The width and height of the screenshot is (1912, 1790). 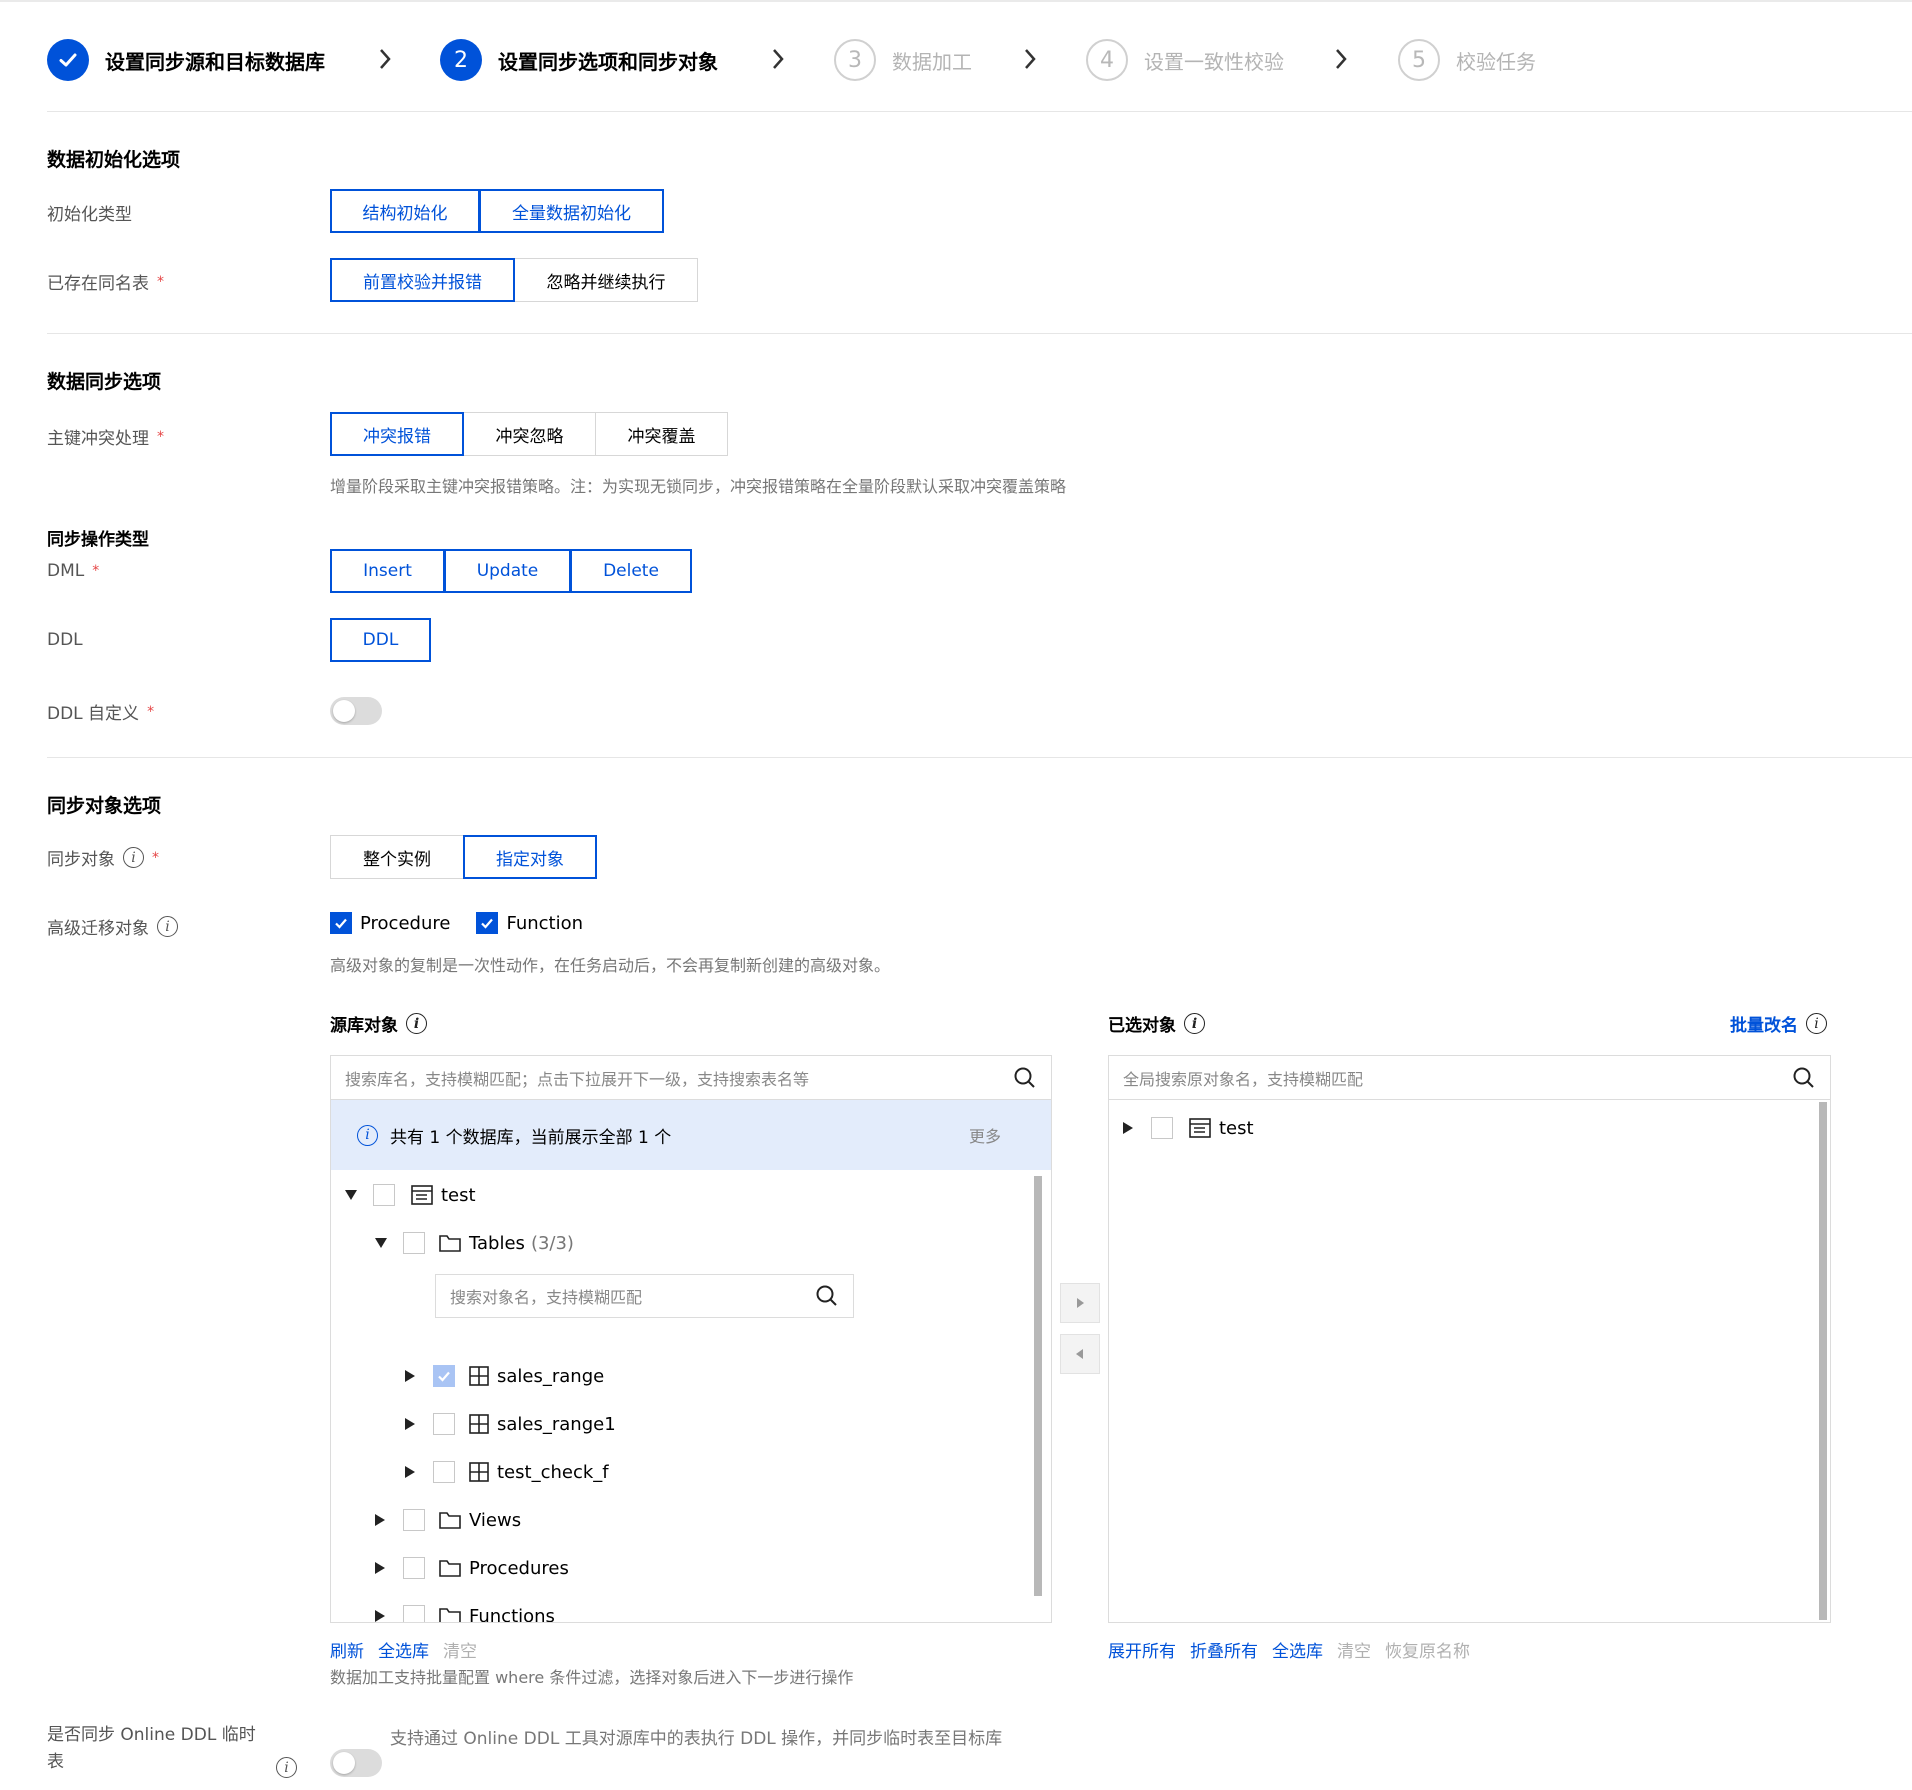 What do you see at coordinates (89, 215) in the screenshot?
I see `init-type-label-text: 初始化类型` at bounding box center [89, 215].